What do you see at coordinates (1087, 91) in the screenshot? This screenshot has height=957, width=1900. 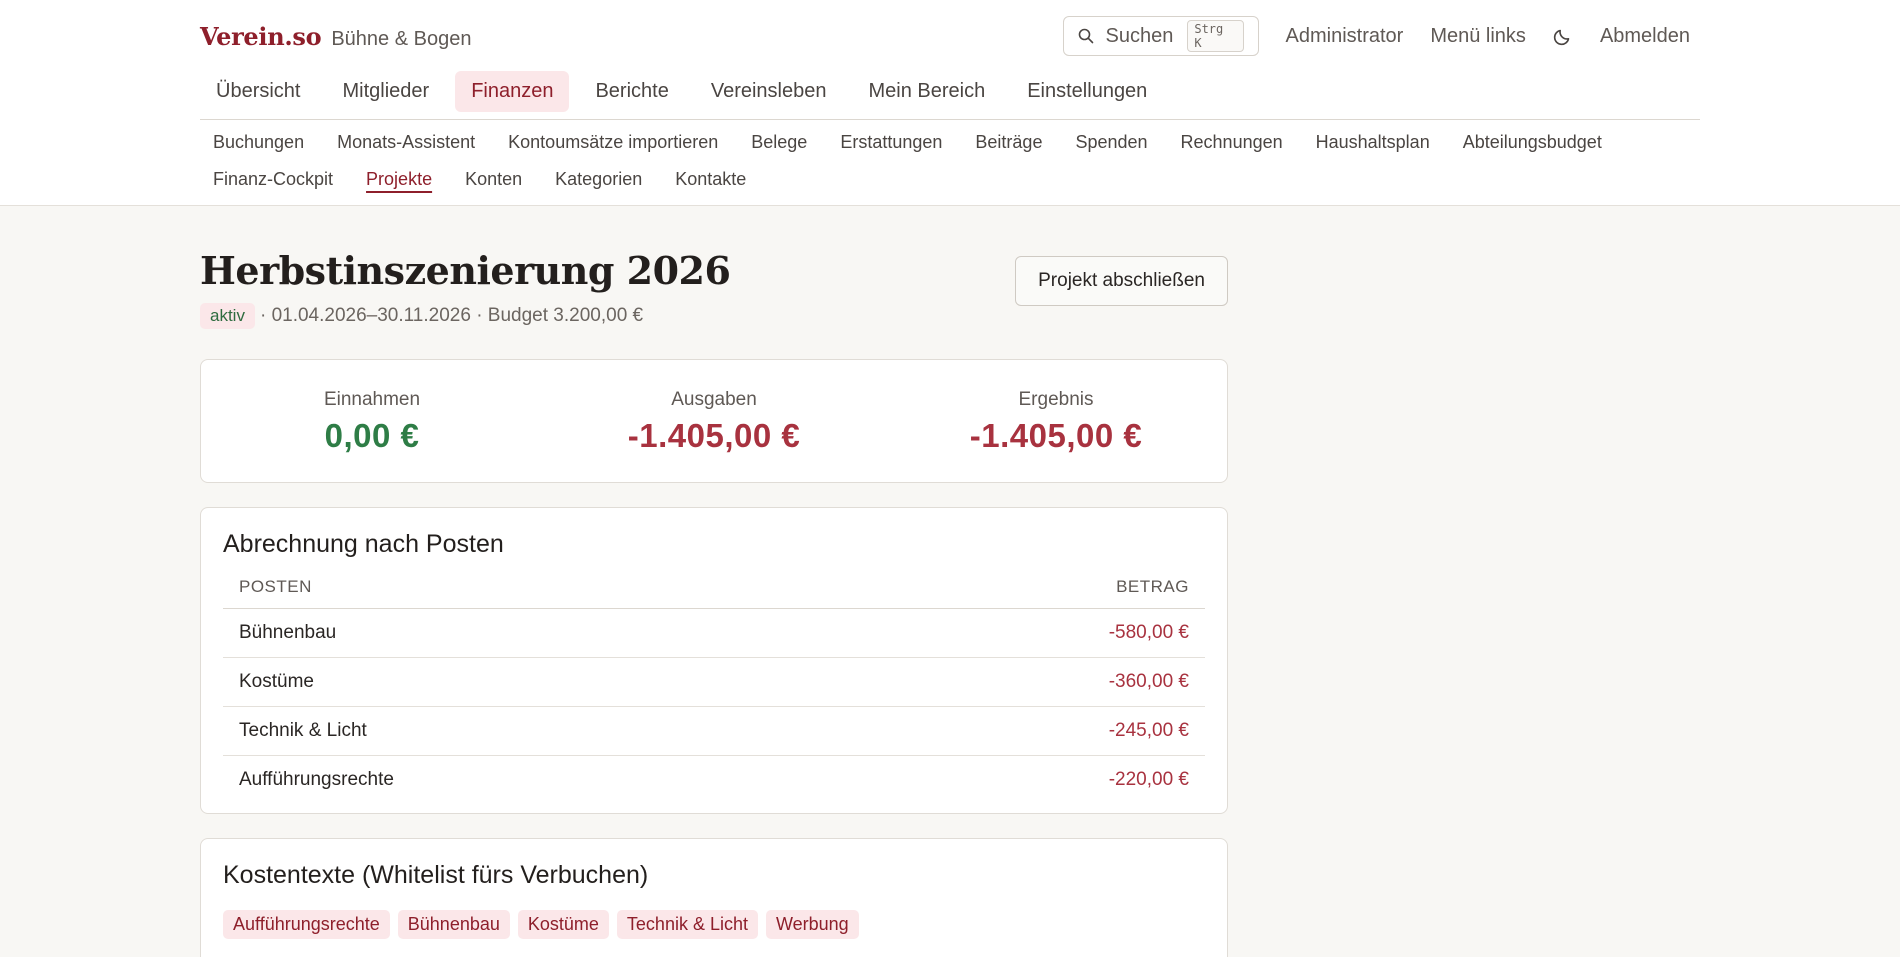 I see `main-nav-item-einstellungen: Einstellungen` at bounding box center [1087, 91].